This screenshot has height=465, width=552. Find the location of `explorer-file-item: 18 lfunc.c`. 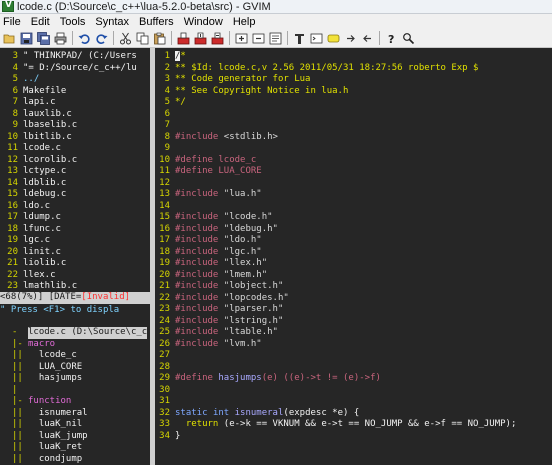

explorer-file-item: 18 lfunc.c is located at coordinates (75, 230).